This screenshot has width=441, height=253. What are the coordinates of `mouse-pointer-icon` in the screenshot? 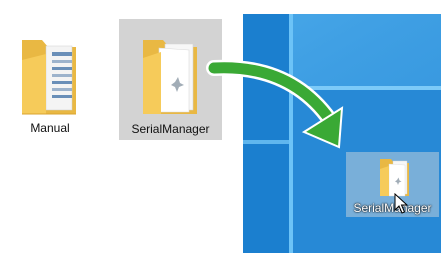 It's located at (401, 203).